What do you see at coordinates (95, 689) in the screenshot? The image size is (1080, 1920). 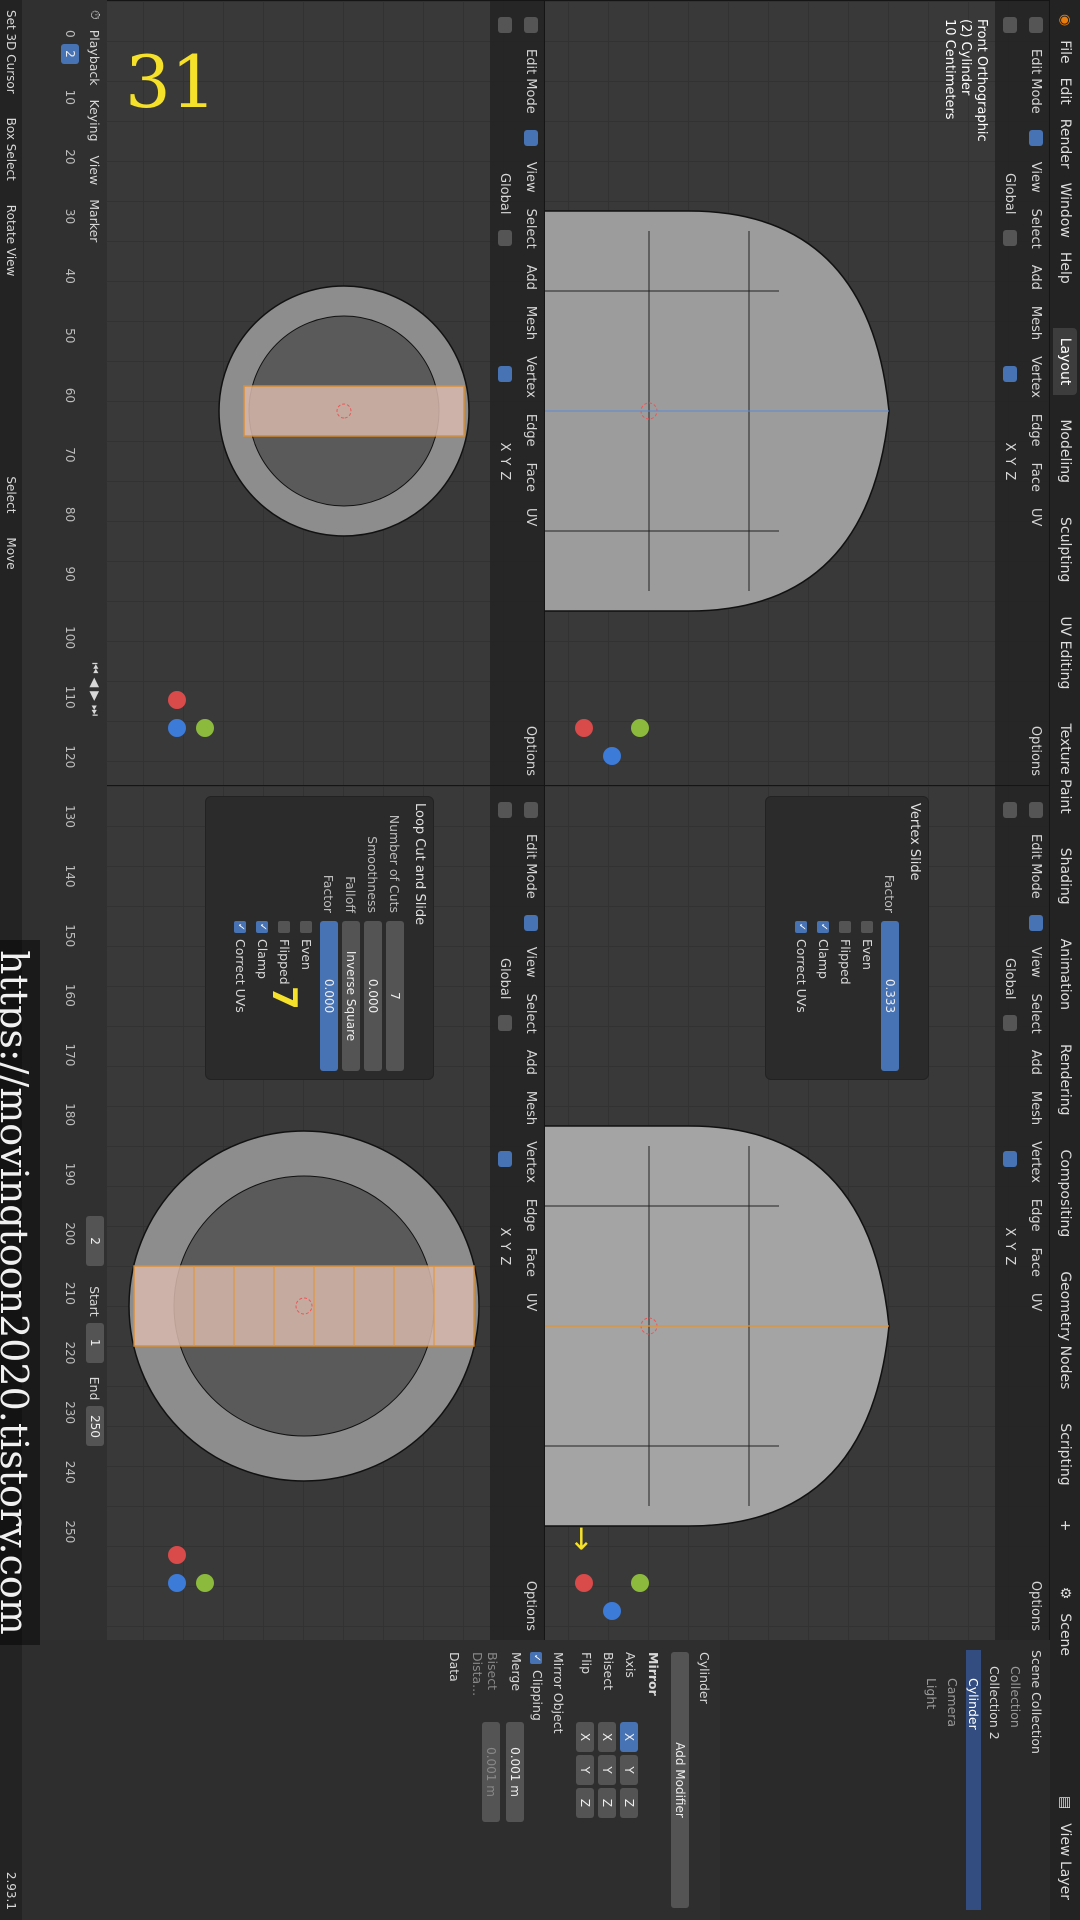 I see `playback-controls: ⏮ ◀ ▶ ⏭` at bounding box center [95, 689].